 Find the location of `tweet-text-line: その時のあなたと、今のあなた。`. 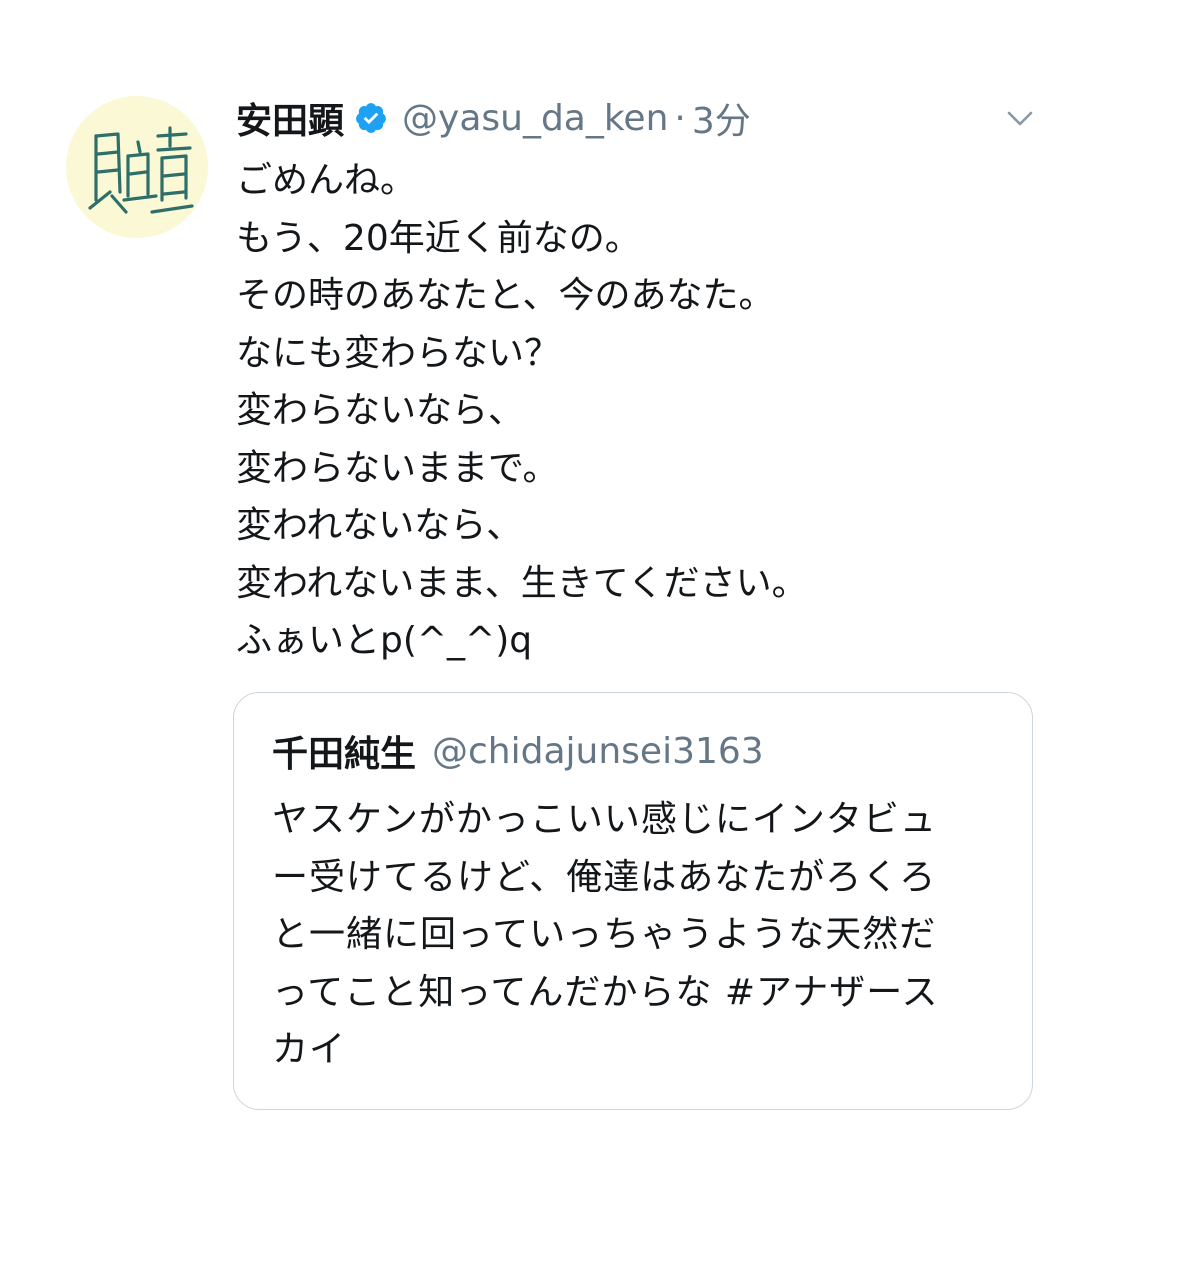

tweet-text-line: その時のあなたと、今のあなた。 is located at coordinates (505, 295).